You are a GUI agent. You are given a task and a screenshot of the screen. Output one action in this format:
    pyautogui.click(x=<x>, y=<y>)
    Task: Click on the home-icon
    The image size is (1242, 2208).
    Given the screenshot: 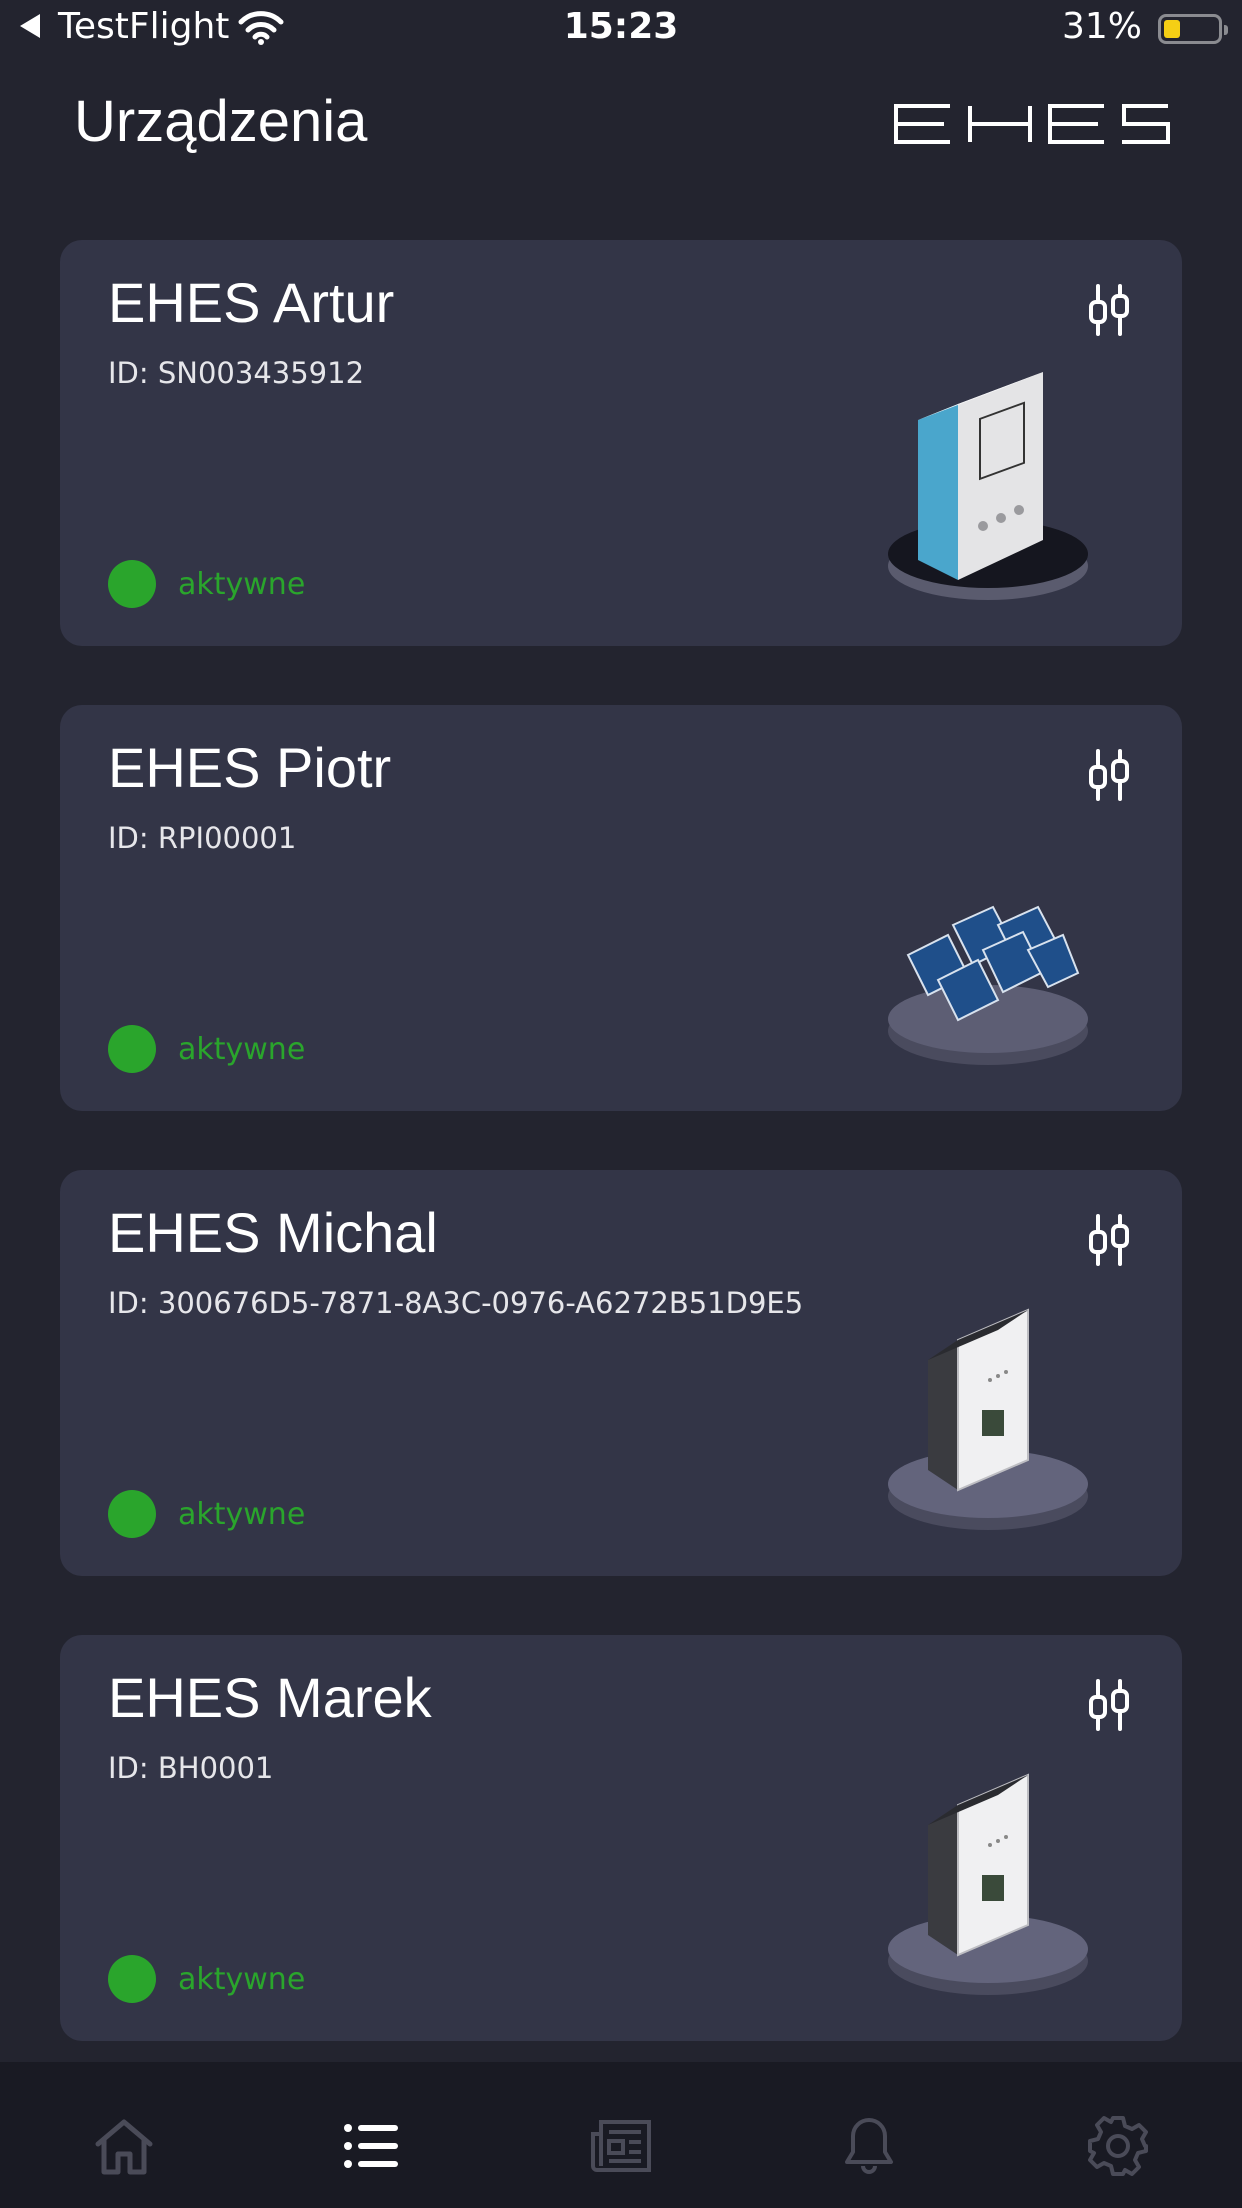 What is the action you would take?
    pyautogui.click(x=124, y=2147)
    